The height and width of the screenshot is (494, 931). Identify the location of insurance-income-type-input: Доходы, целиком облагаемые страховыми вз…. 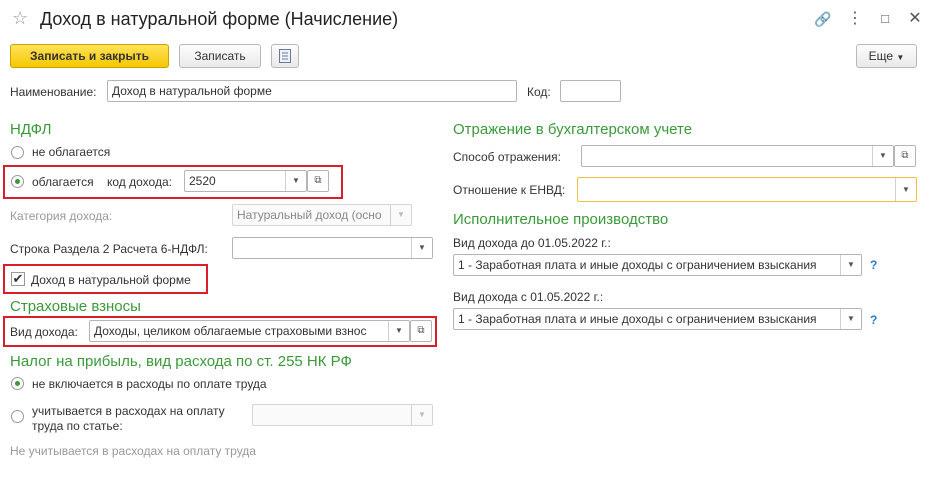
(249, 331).